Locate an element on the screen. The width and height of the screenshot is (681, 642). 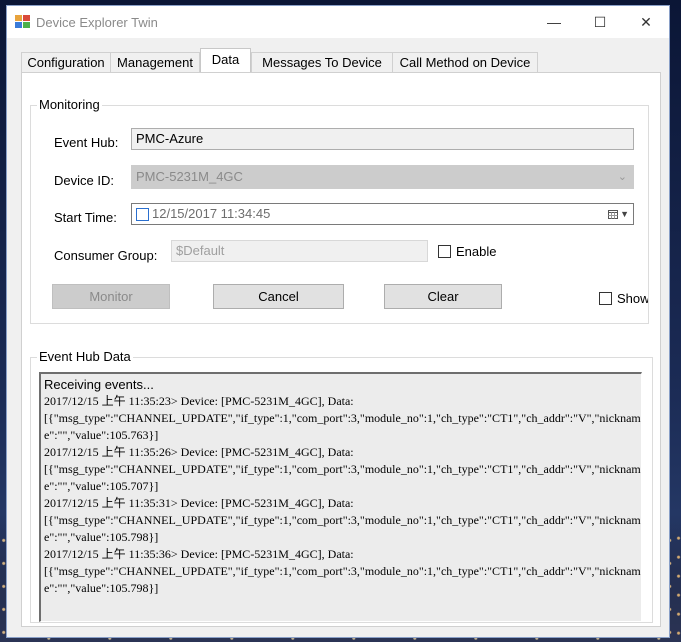
minimize-button: — is located at coordinates (554, 22).